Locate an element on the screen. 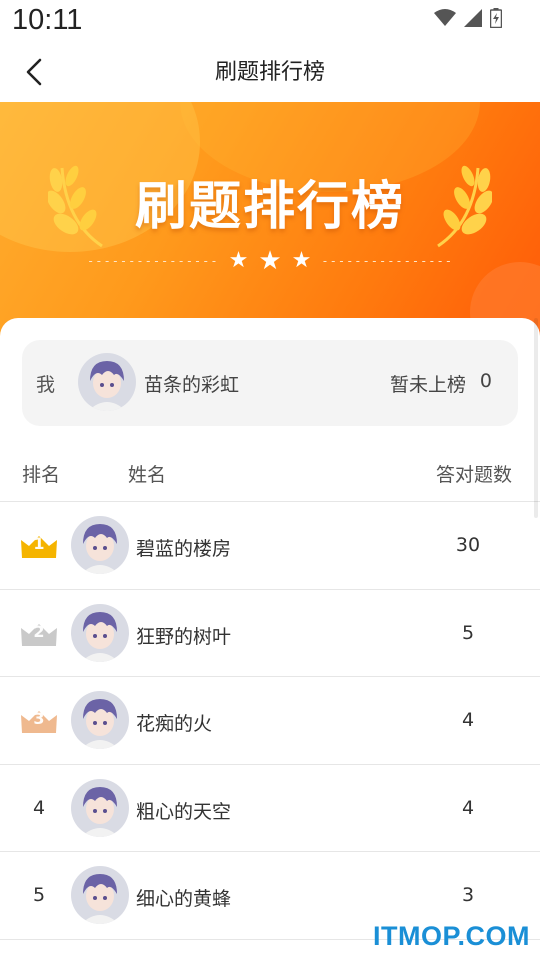 The height and width of the screenshot is (960, 540). table-row: 3 花痴的火 4 is located at coordinates (270, 721).